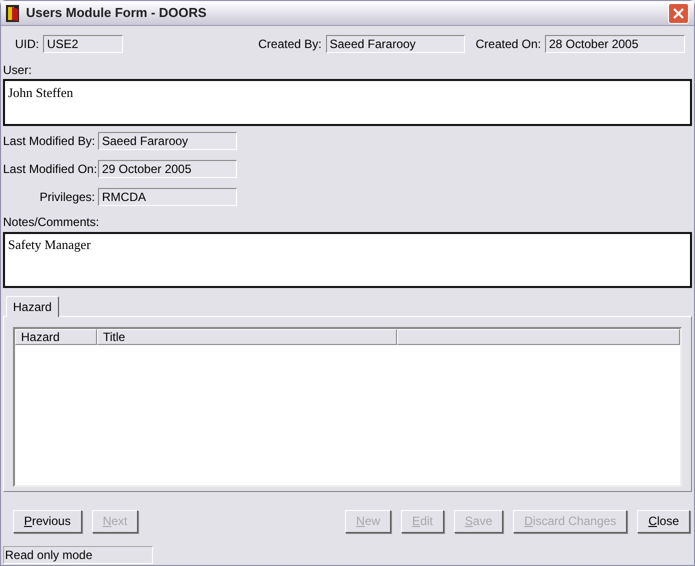 This screenshot has height=566, width=695. I want to click on field-label: Created By:, so click(290, 44).